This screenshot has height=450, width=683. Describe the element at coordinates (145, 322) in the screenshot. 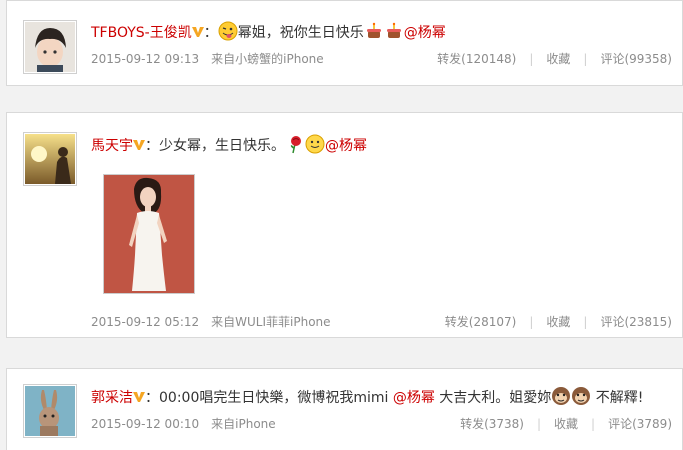

I see `post-time: 2015-09-12 05:12` at that location.